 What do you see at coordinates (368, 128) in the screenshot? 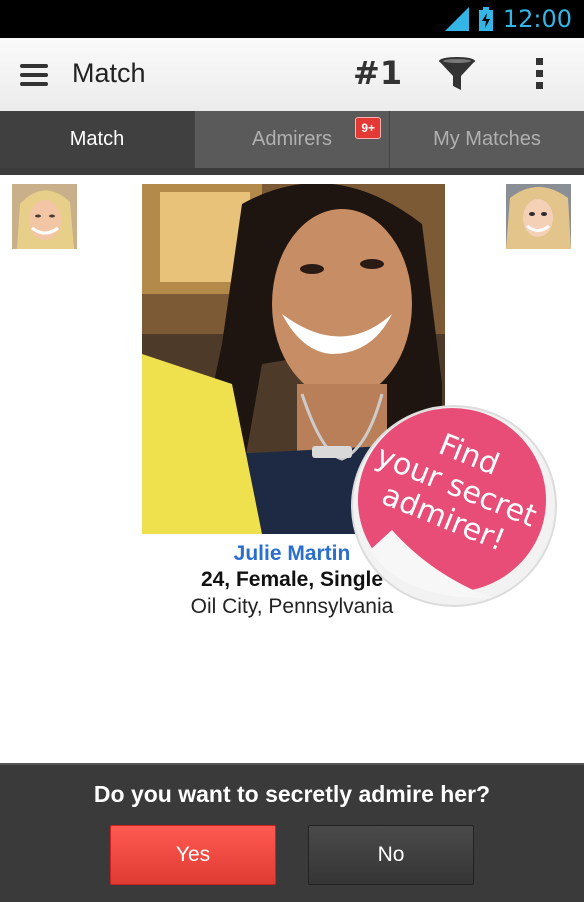
I see `notification-badge: 9+` at bounding box center [368, 128].